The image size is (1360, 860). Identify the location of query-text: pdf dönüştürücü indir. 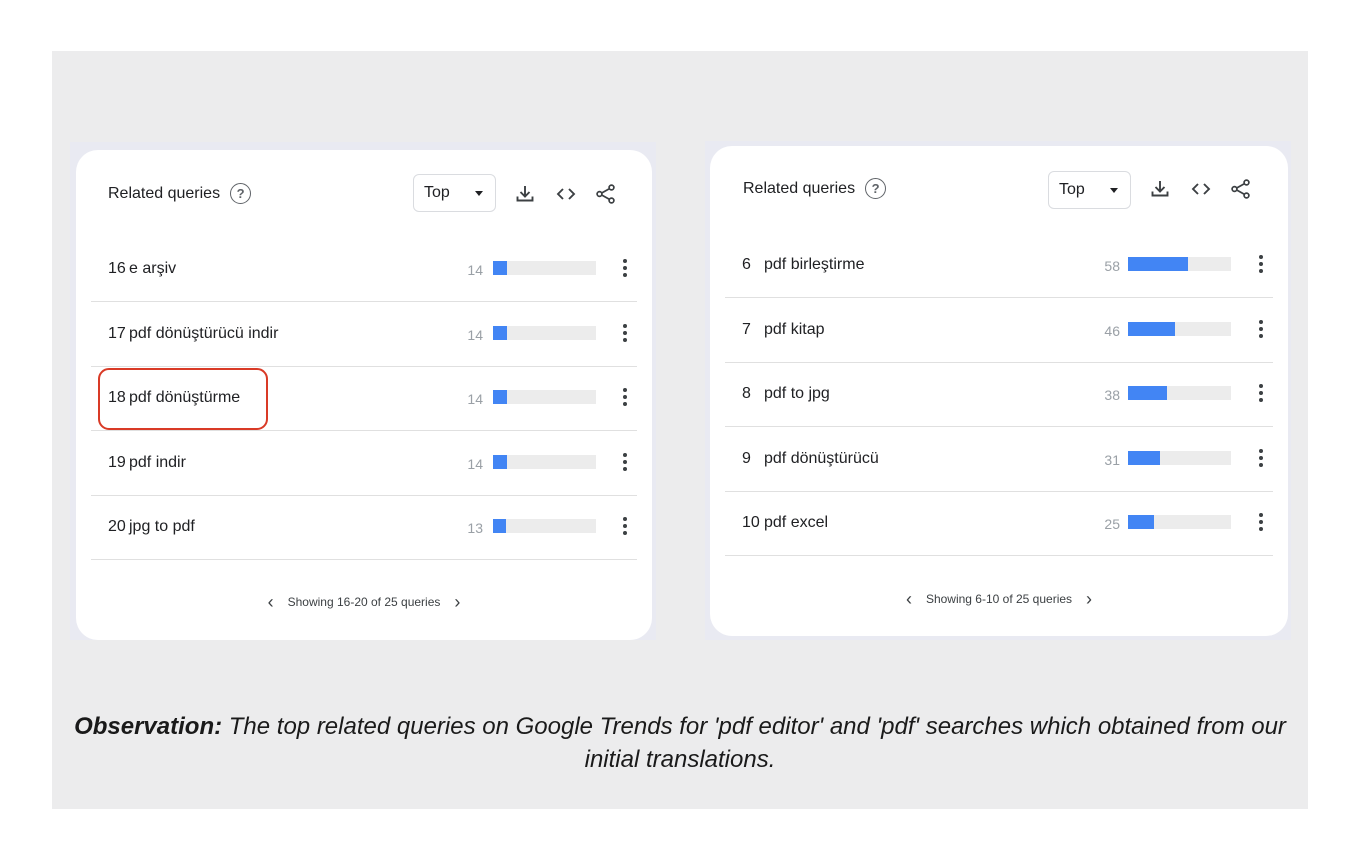
(203, 334).